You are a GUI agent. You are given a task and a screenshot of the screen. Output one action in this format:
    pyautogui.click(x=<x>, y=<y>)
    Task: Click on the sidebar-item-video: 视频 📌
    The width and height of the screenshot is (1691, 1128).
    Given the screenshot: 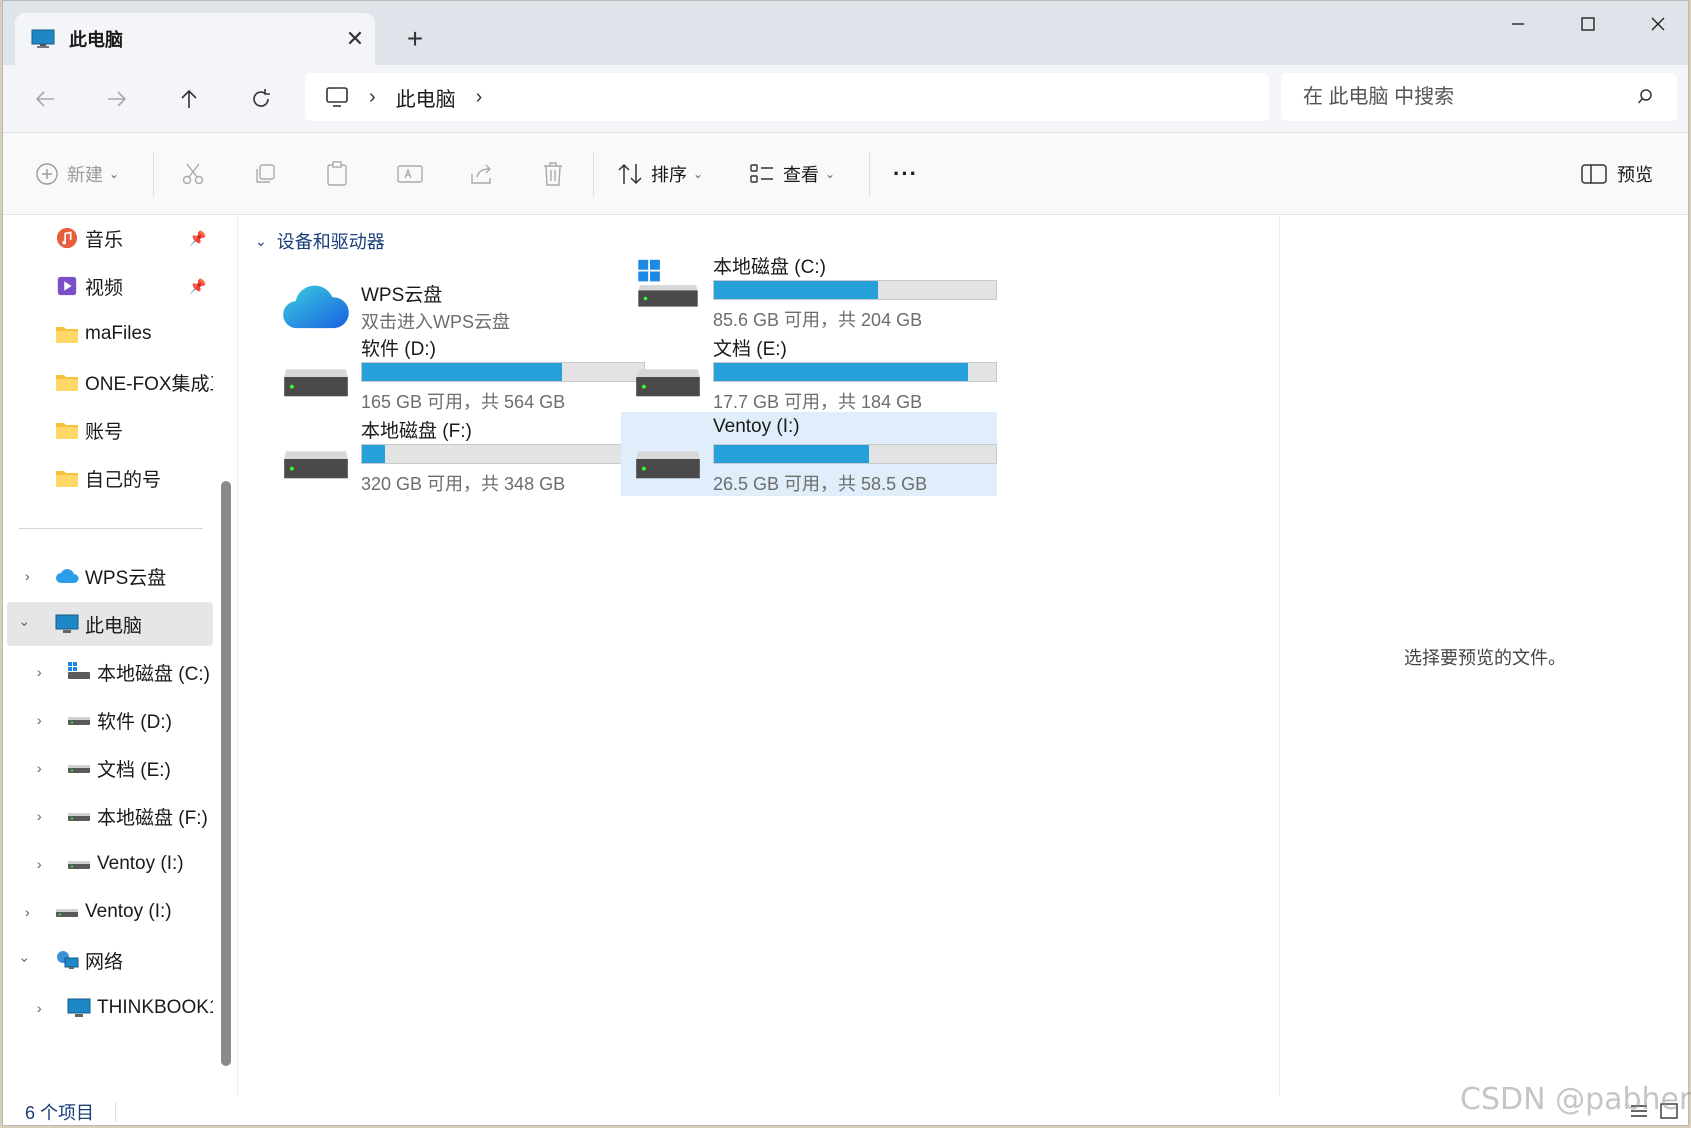 What is the action you would take?
    pyautogui.click(x=108, y=286)
    